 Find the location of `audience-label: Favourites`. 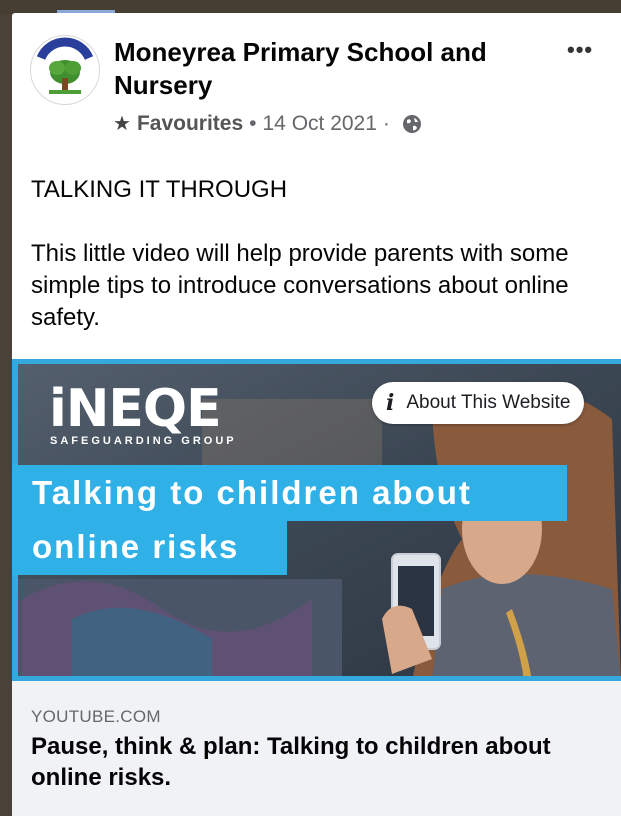

audience-label: Favourites is located at coordinates (190, 124).